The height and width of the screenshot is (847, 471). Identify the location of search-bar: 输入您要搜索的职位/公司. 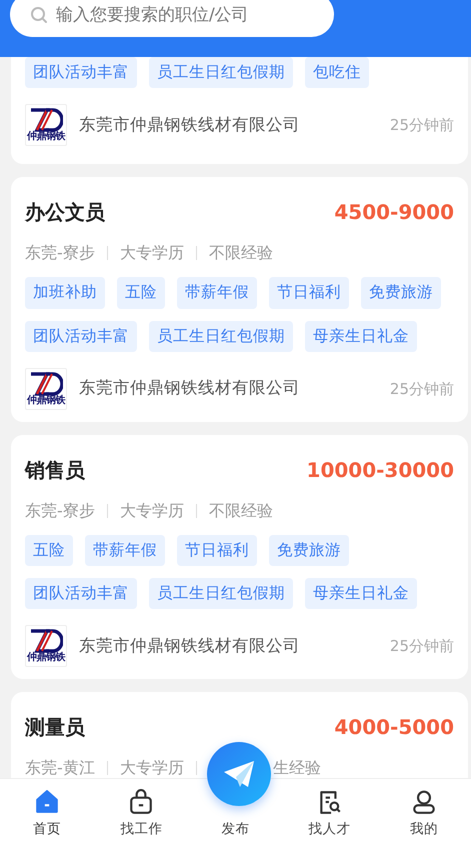
(172, 18).